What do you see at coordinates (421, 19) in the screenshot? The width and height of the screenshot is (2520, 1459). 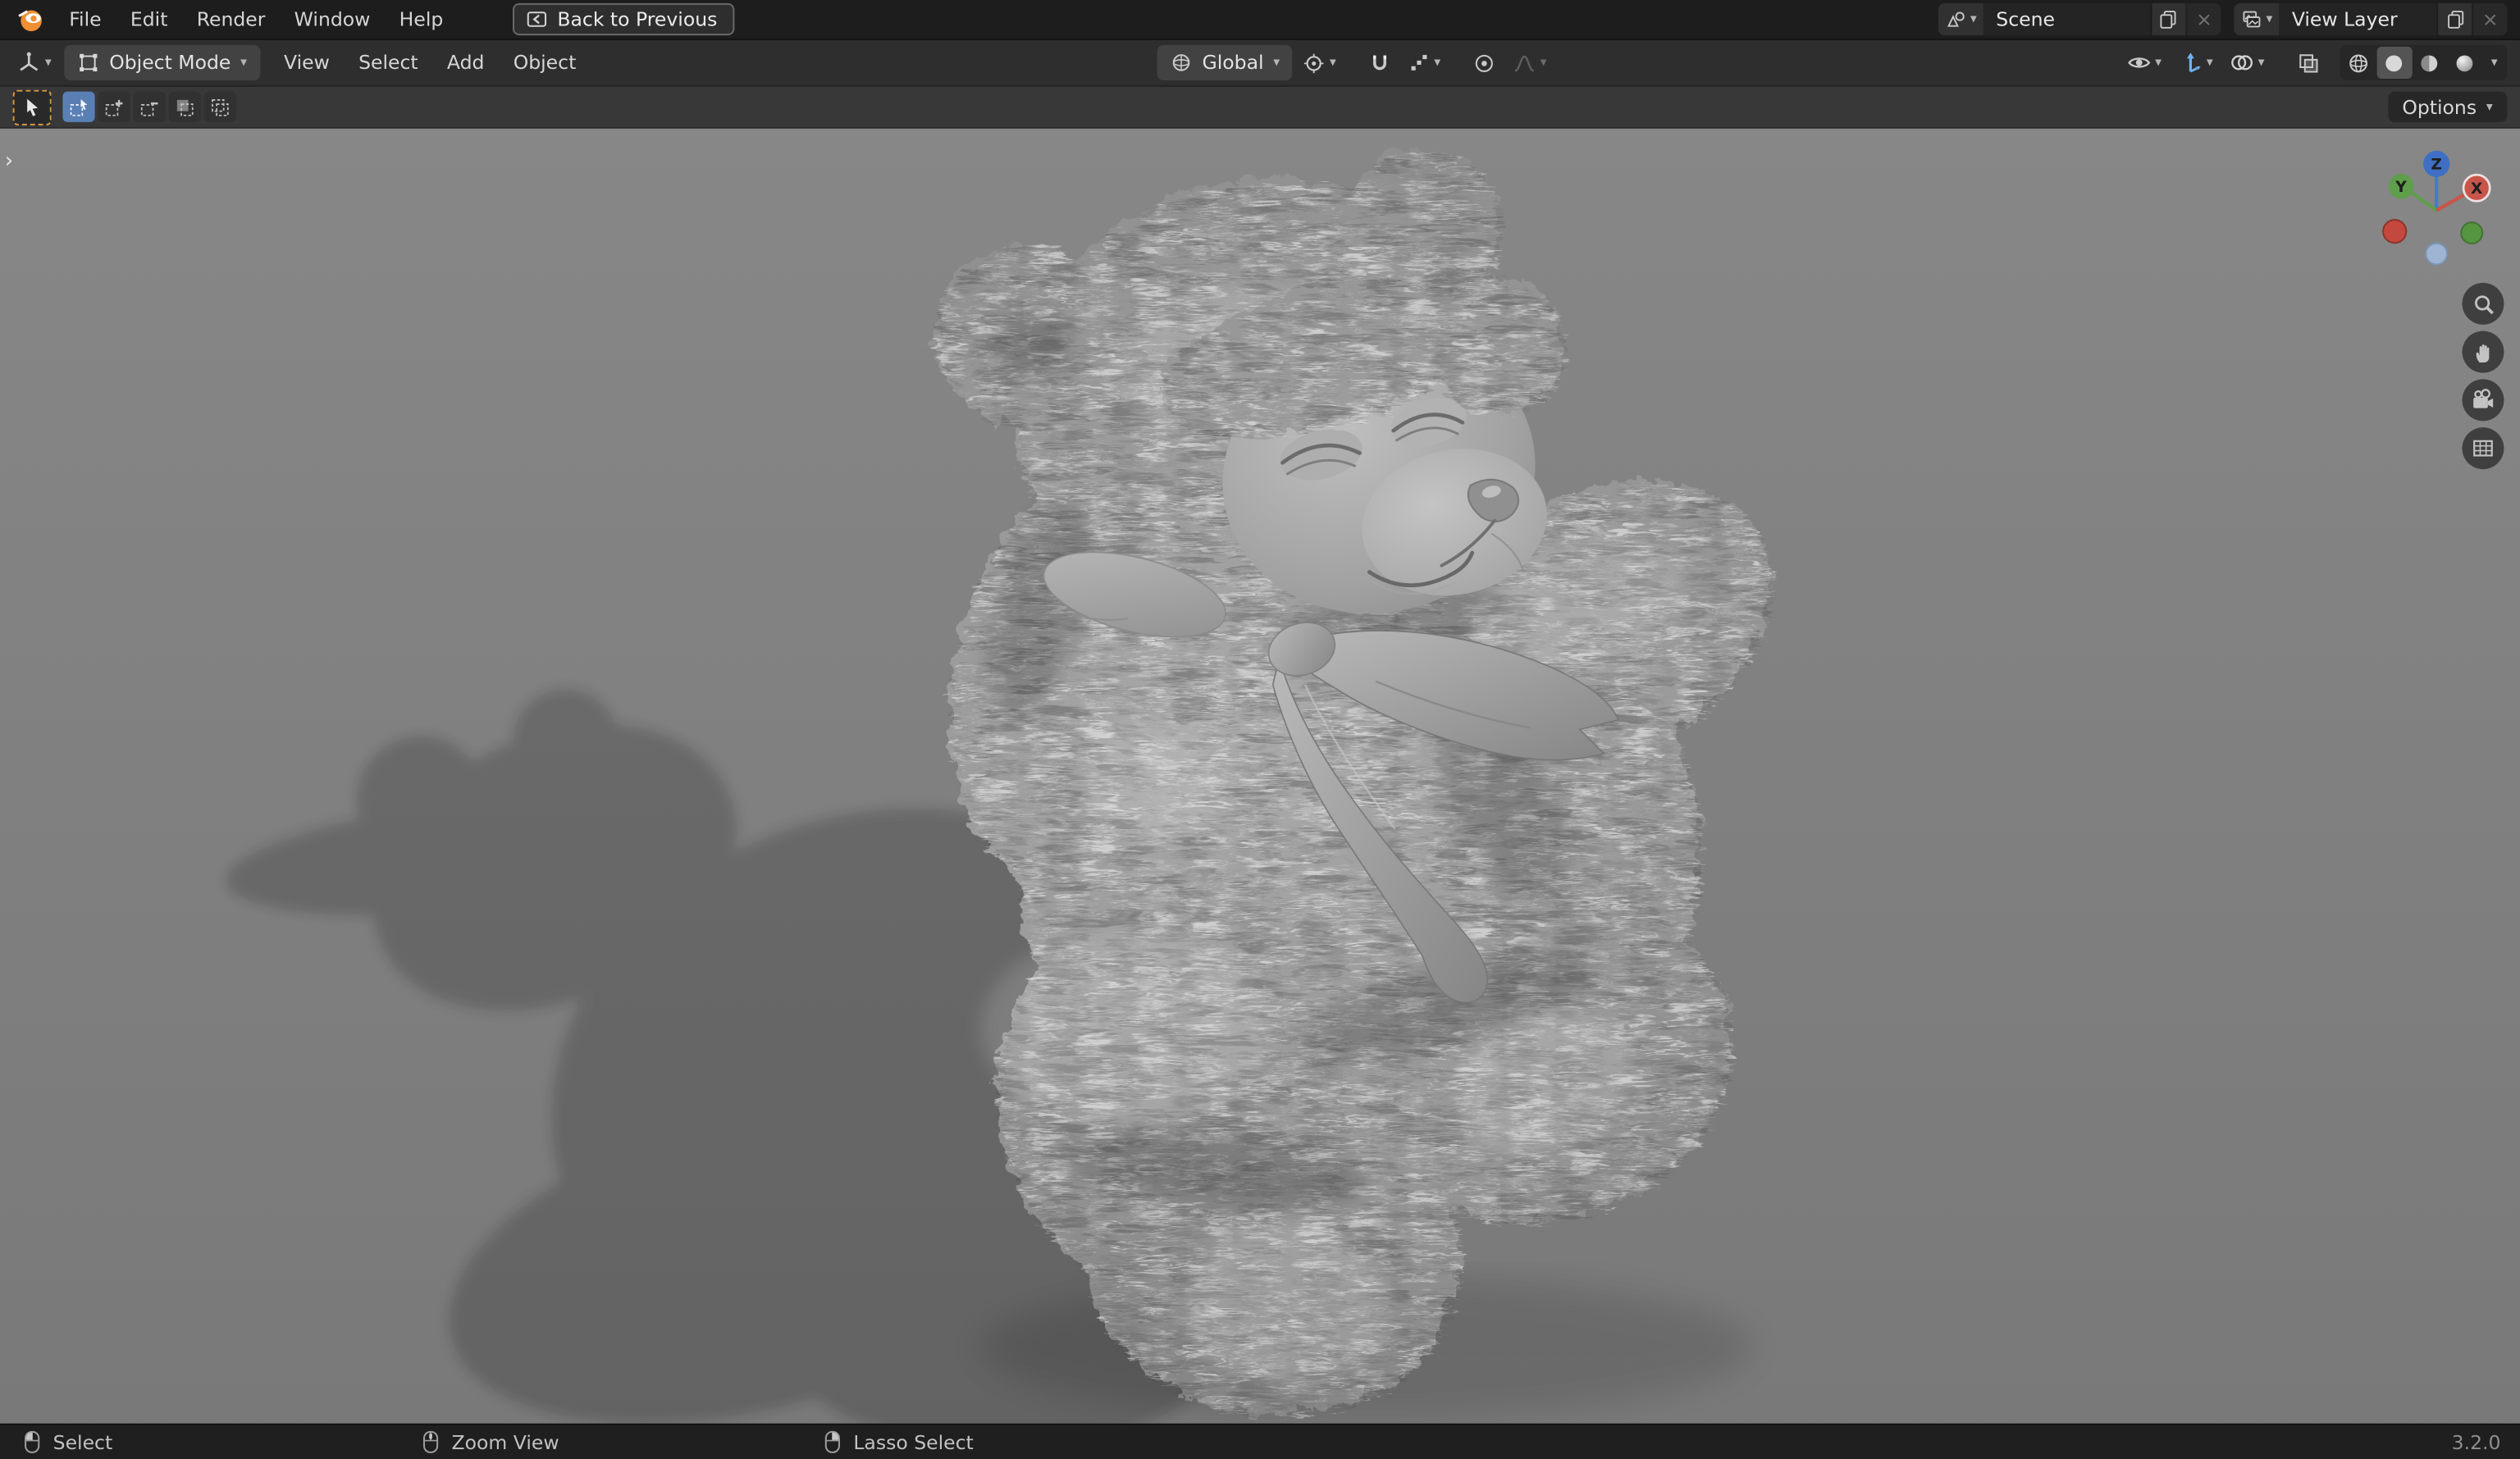 I see `menu-help: Help` at bounding box center [421, 19].